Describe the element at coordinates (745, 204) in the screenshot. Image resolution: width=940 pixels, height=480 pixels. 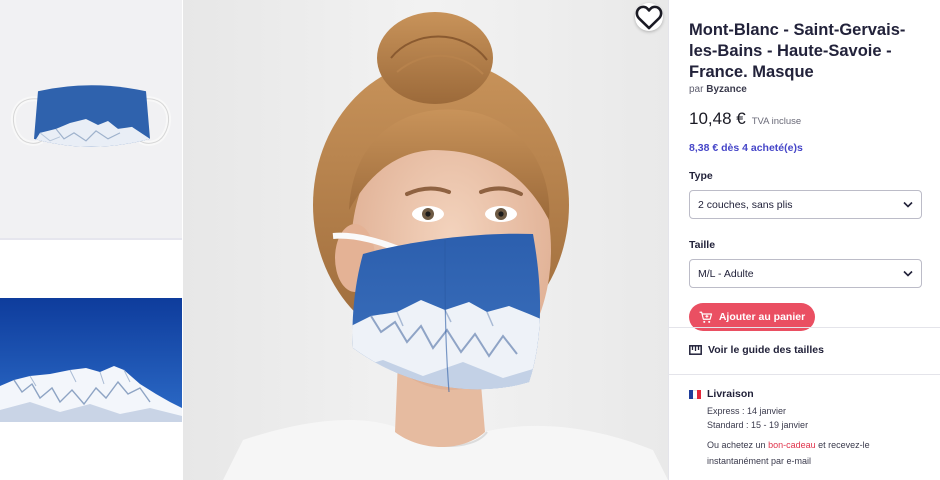
I see `type-select-value: 2 couches, sans plis` at that location.